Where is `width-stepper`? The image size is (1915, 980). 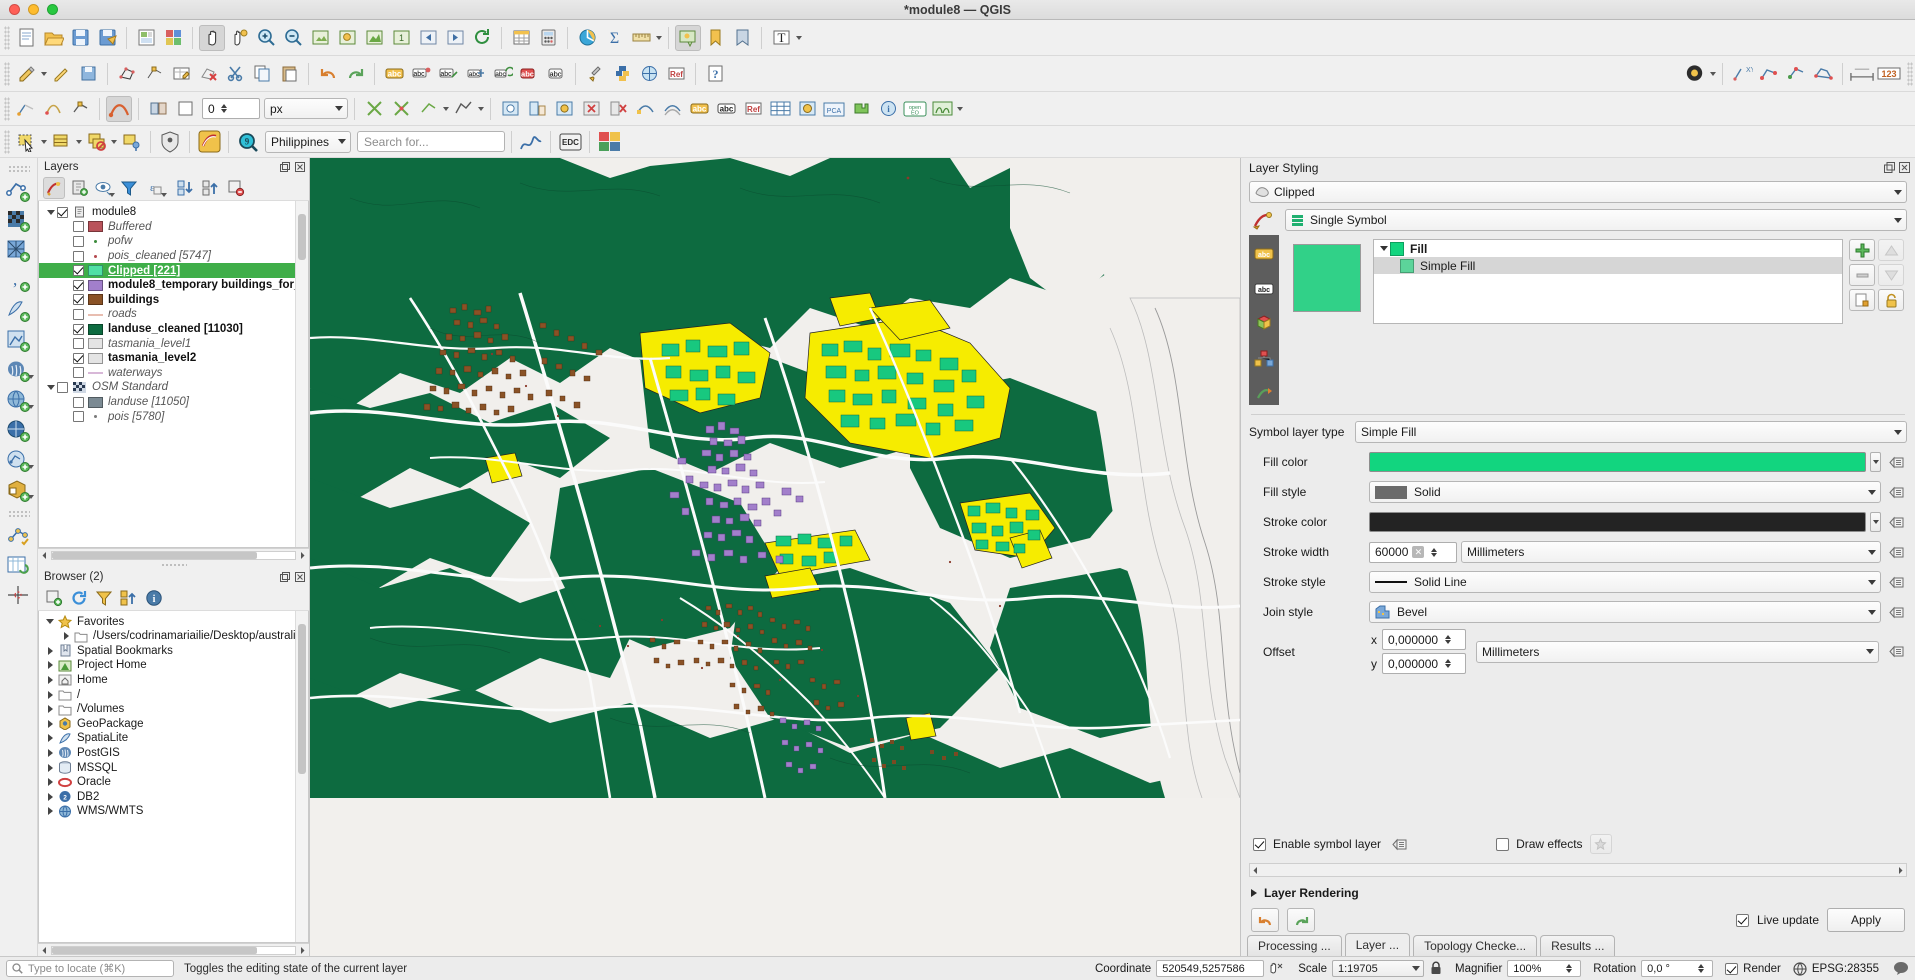
width-stepper is located at coordinates (224, 108).